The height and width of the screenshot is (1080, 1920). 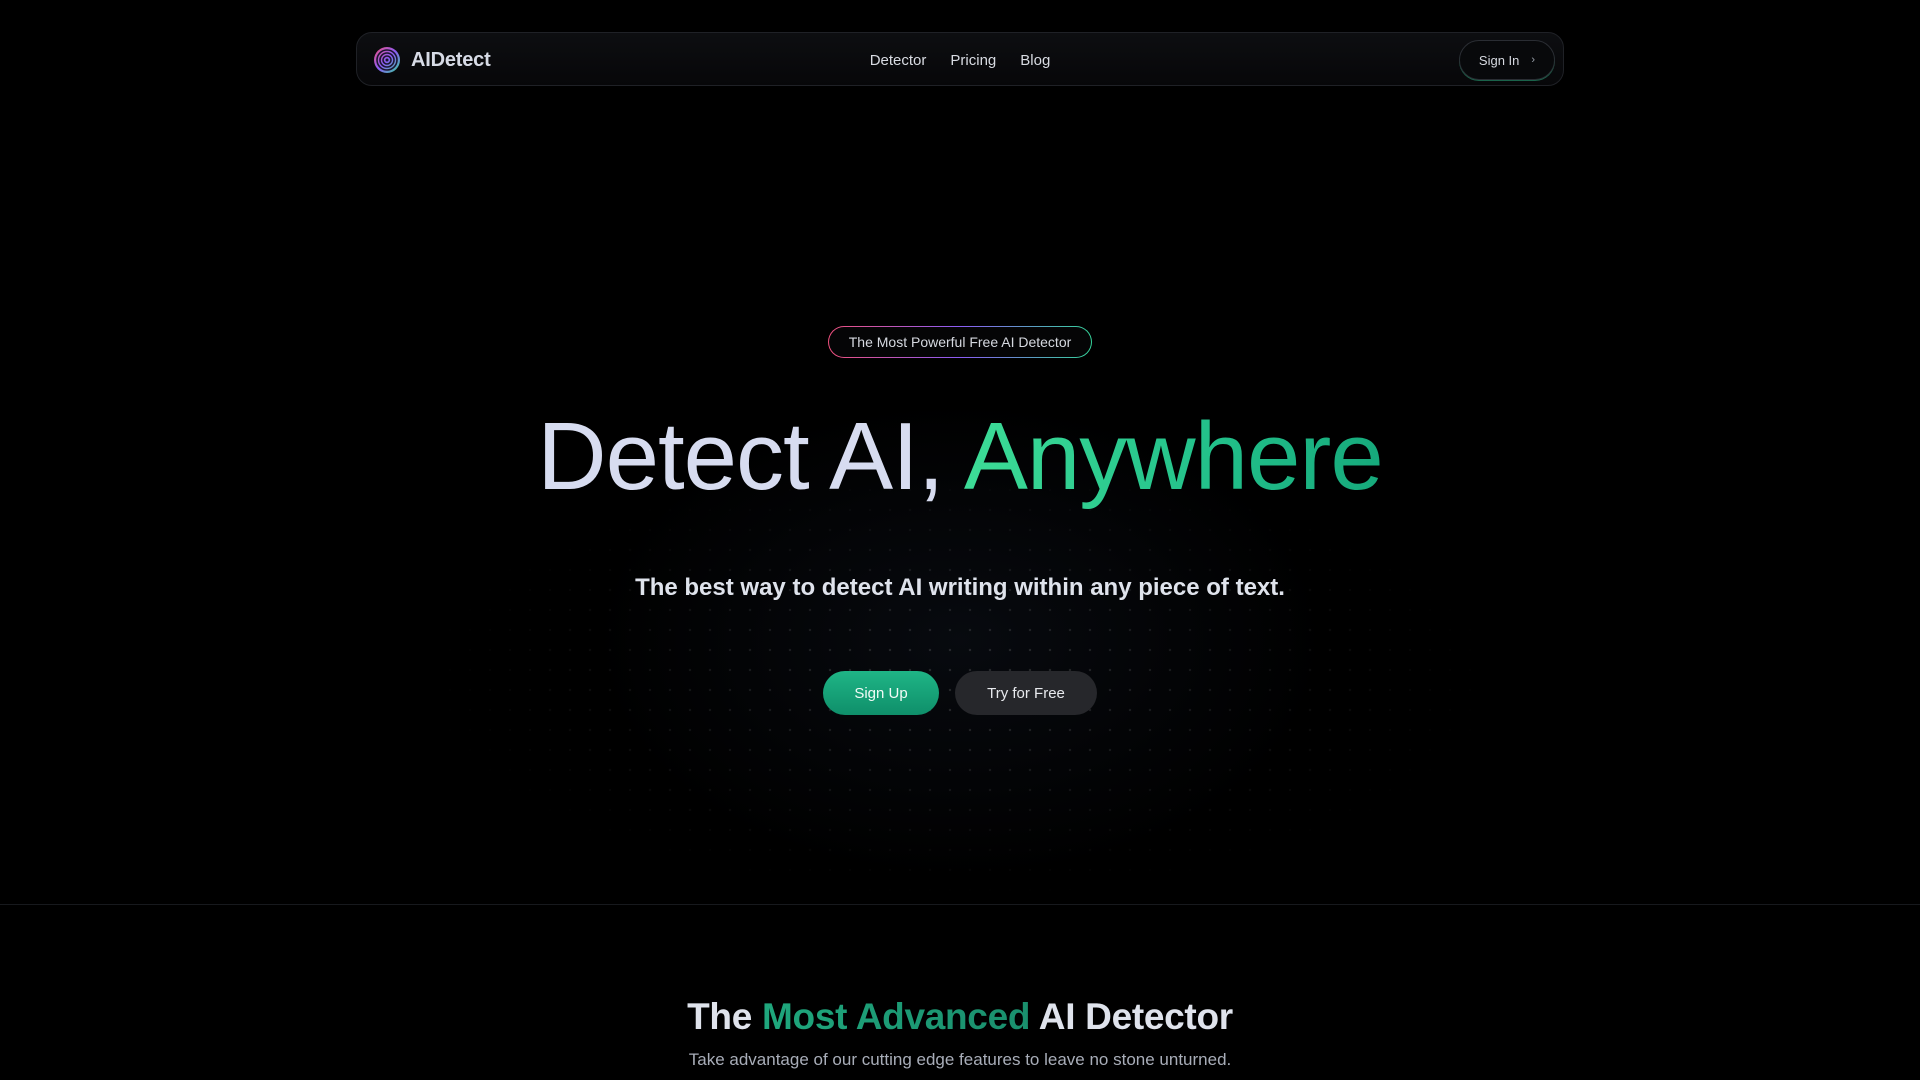 I want to click on navbar: AIDetect Detector Pricing Blog Sign In ›, so click(x=960, y=59).